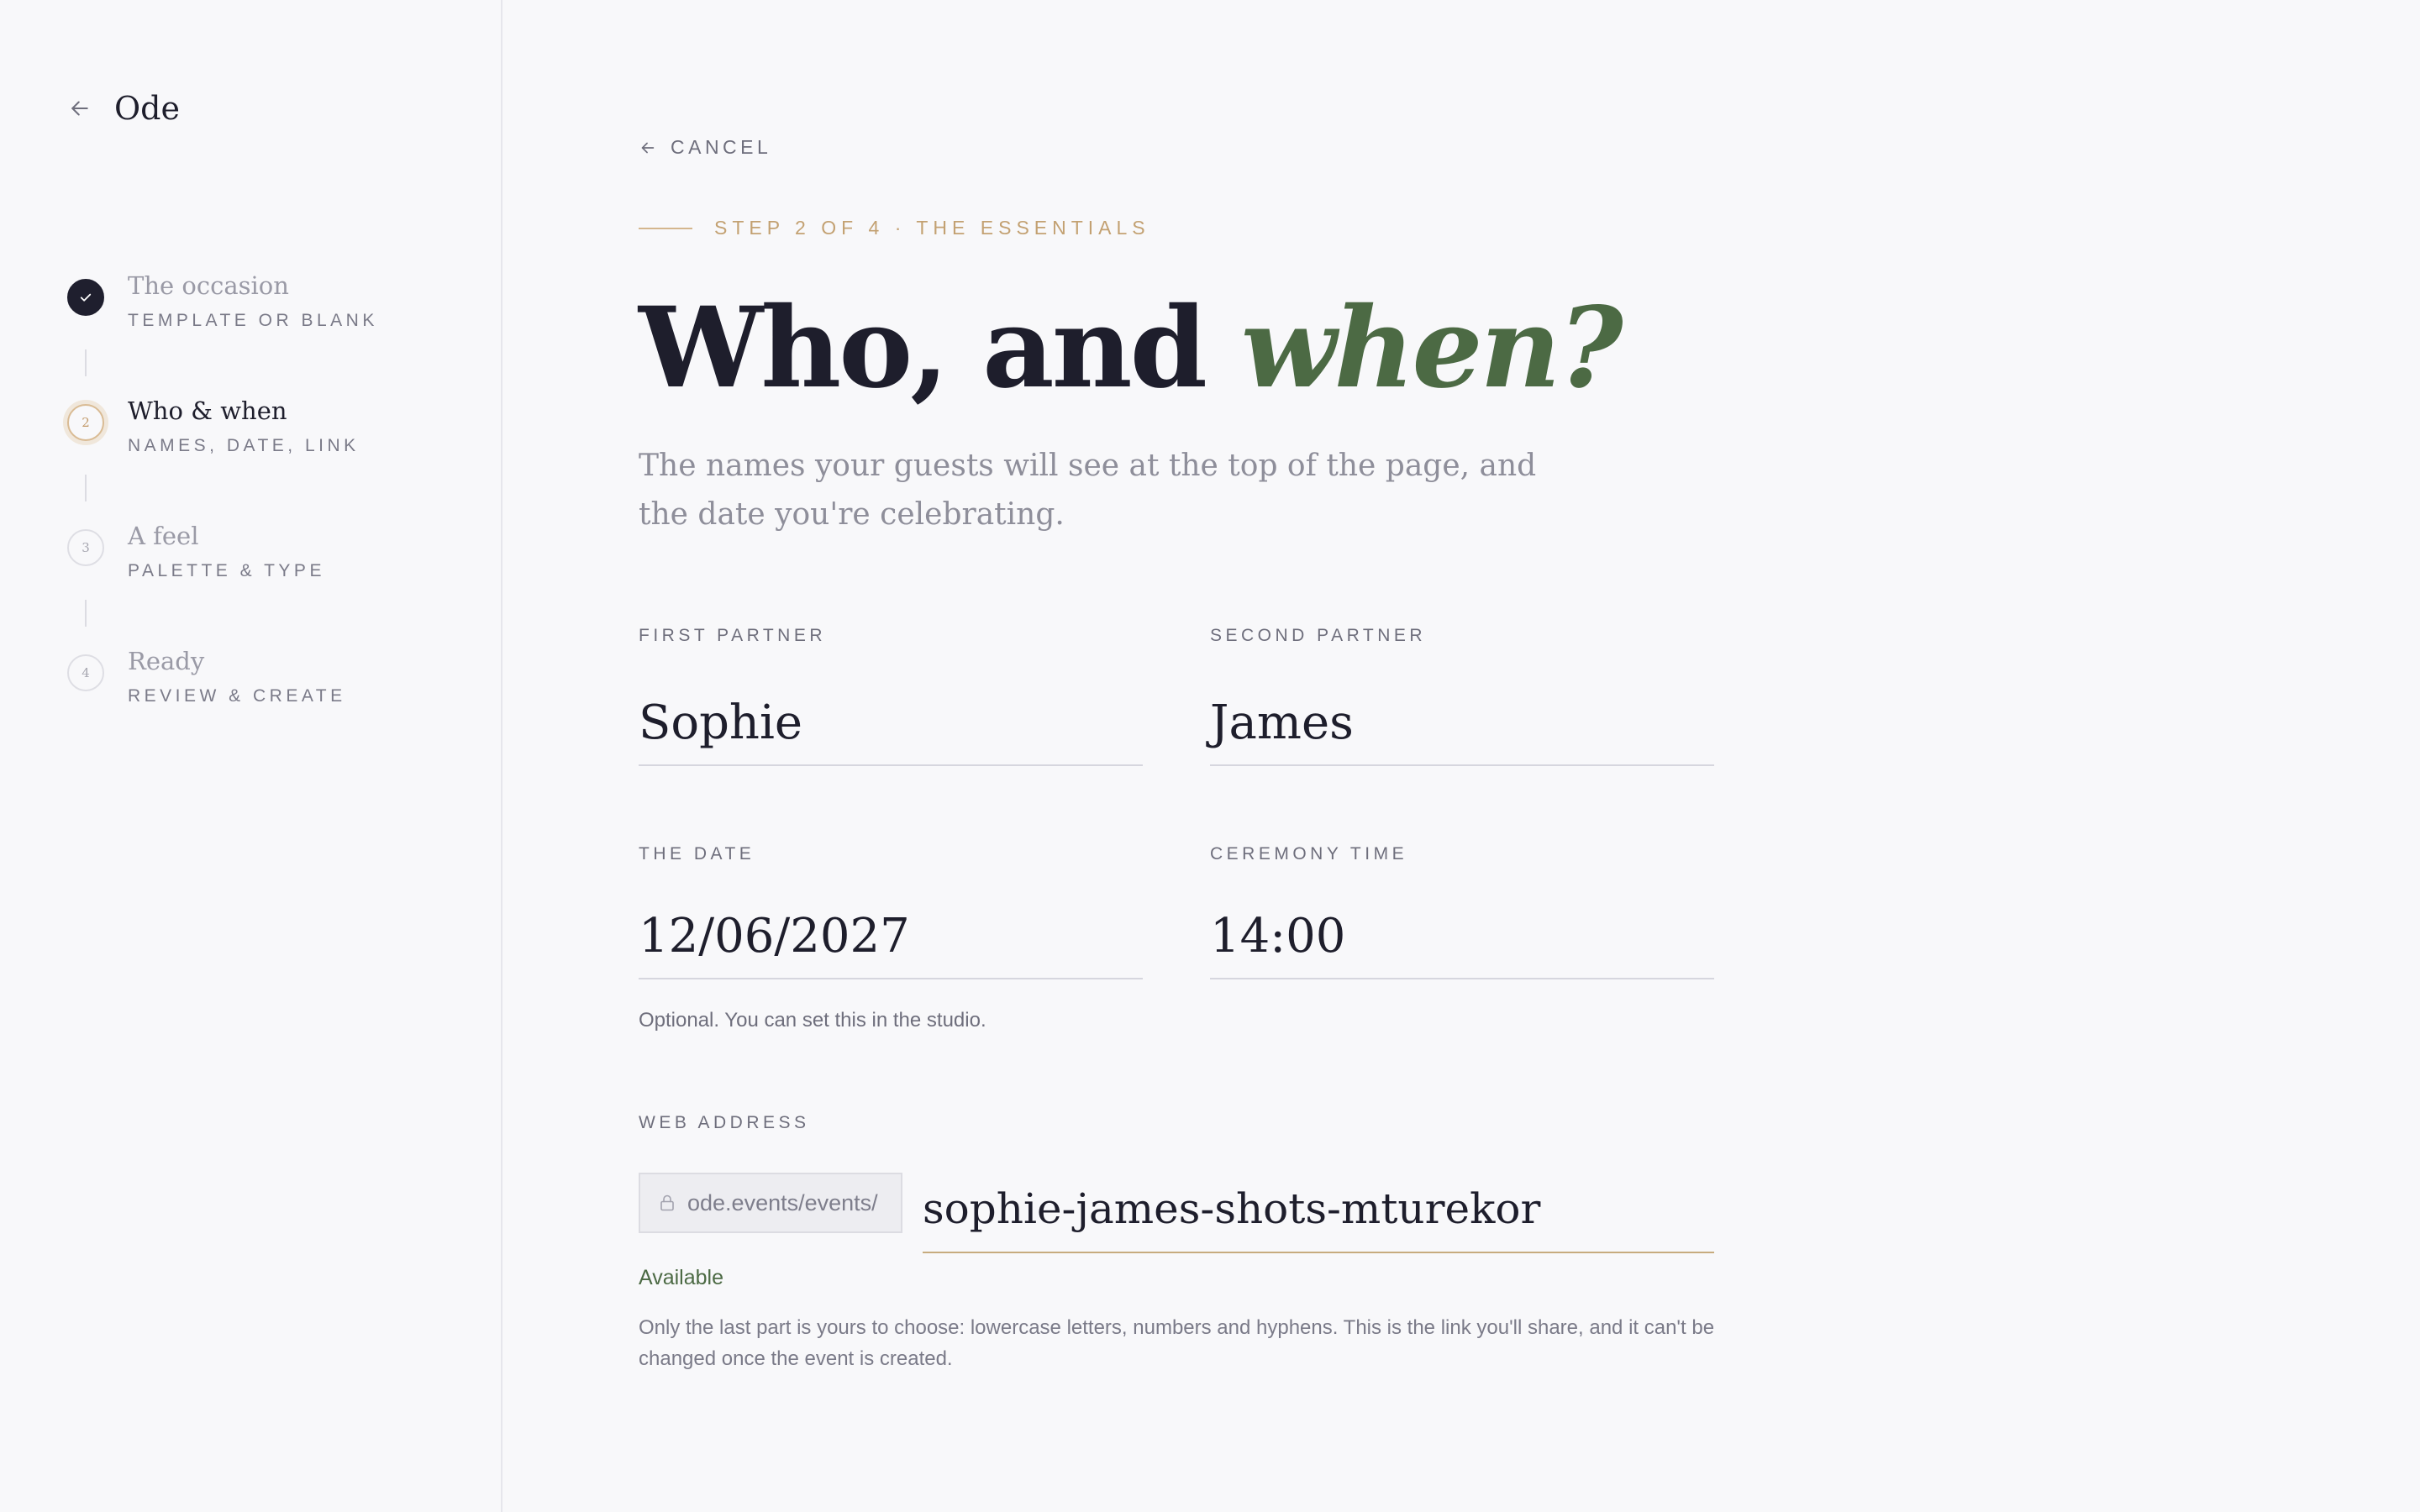 The image size is (2420, 1512). I want to click on date-input: 12/06/2027, so click(891, 937).